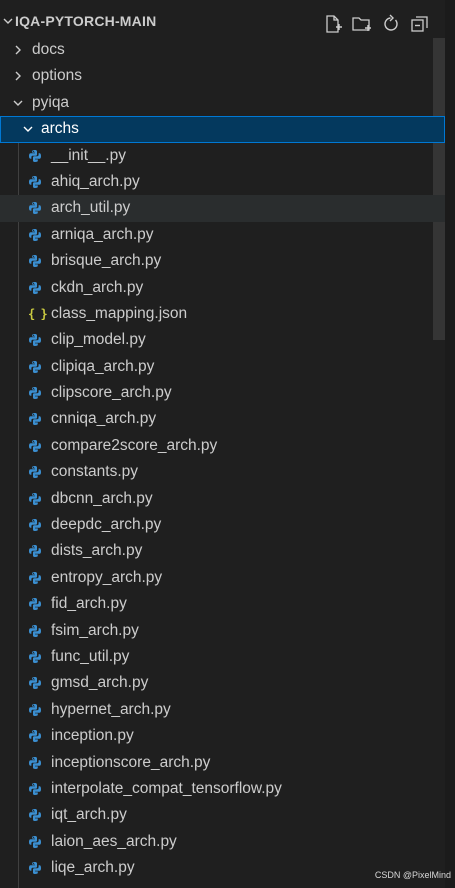 The width and height of the screenshot is (455, 888). I want to click on file-item: dbcnn_arch.py, so click(222, 499).